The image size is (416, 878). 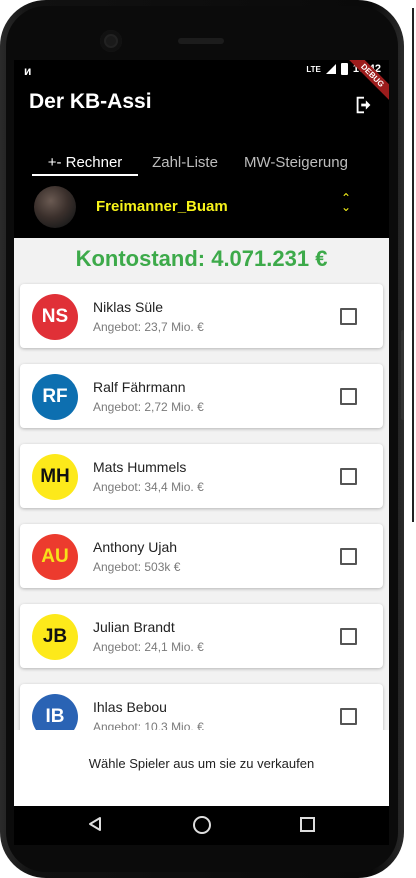 What do you see at coordinates (111, 41) in the screenshot?
I see `camera-icon` at bounding box center [111, 41].